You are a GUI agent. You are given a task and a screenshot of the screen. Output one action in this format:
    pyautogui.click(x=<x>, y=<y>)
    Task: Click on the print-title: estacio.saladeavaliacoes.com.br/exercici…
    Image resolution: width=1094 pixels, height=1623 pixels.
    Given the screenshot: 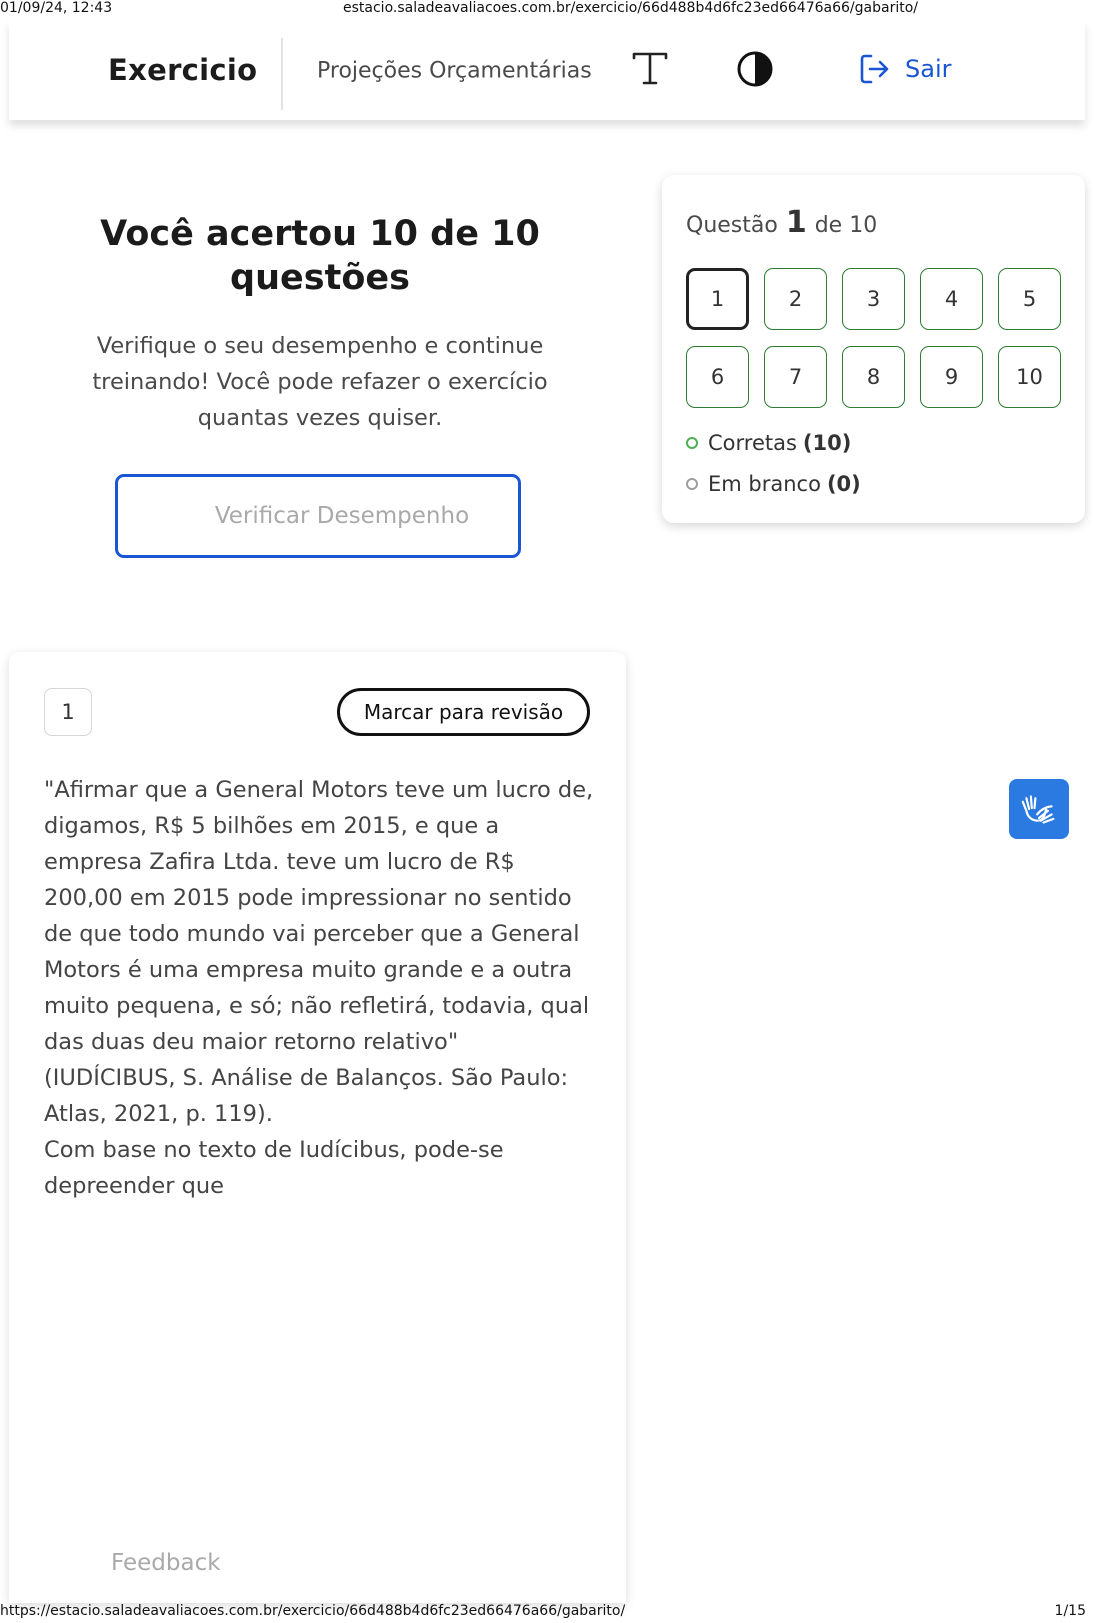 What is the action you would take?
    pyautogui.click(x=630, y=8)
    